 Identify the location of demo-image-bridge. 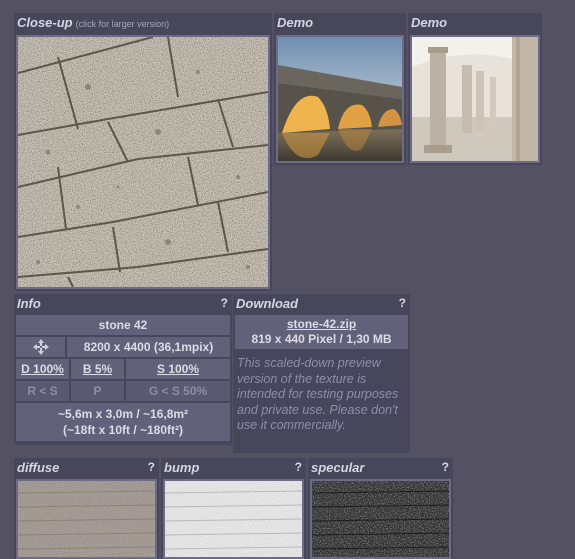
(340, 99).